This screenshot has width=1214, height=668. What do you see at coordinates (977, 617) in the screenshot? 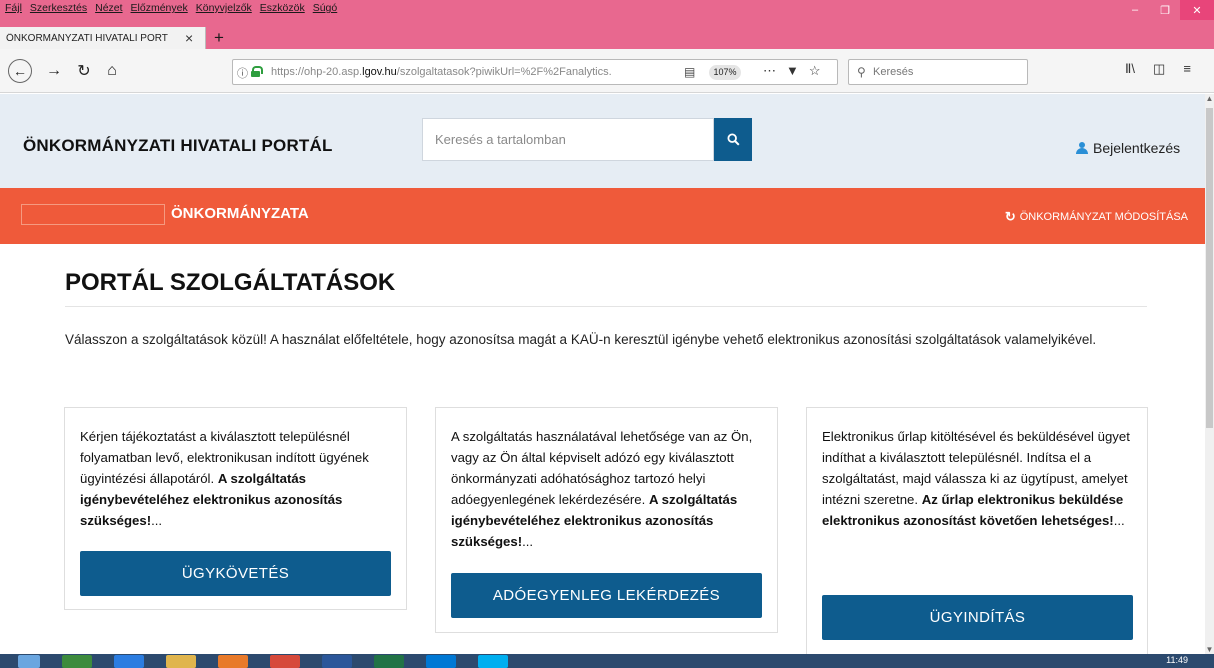
I see `case-start-button: ÜGYINDÍTÁS` at bounding box center [977, 617].